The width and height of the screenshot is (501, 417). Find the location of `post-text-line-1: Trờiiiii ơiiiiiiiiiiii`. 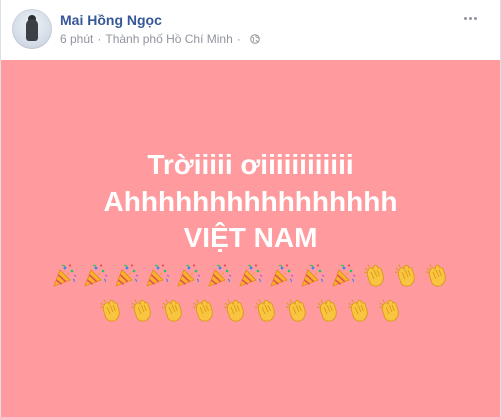

post-text-line-1: Trờiiiii ơiiiiiiiiiiii is located at coordinates (250, 164).